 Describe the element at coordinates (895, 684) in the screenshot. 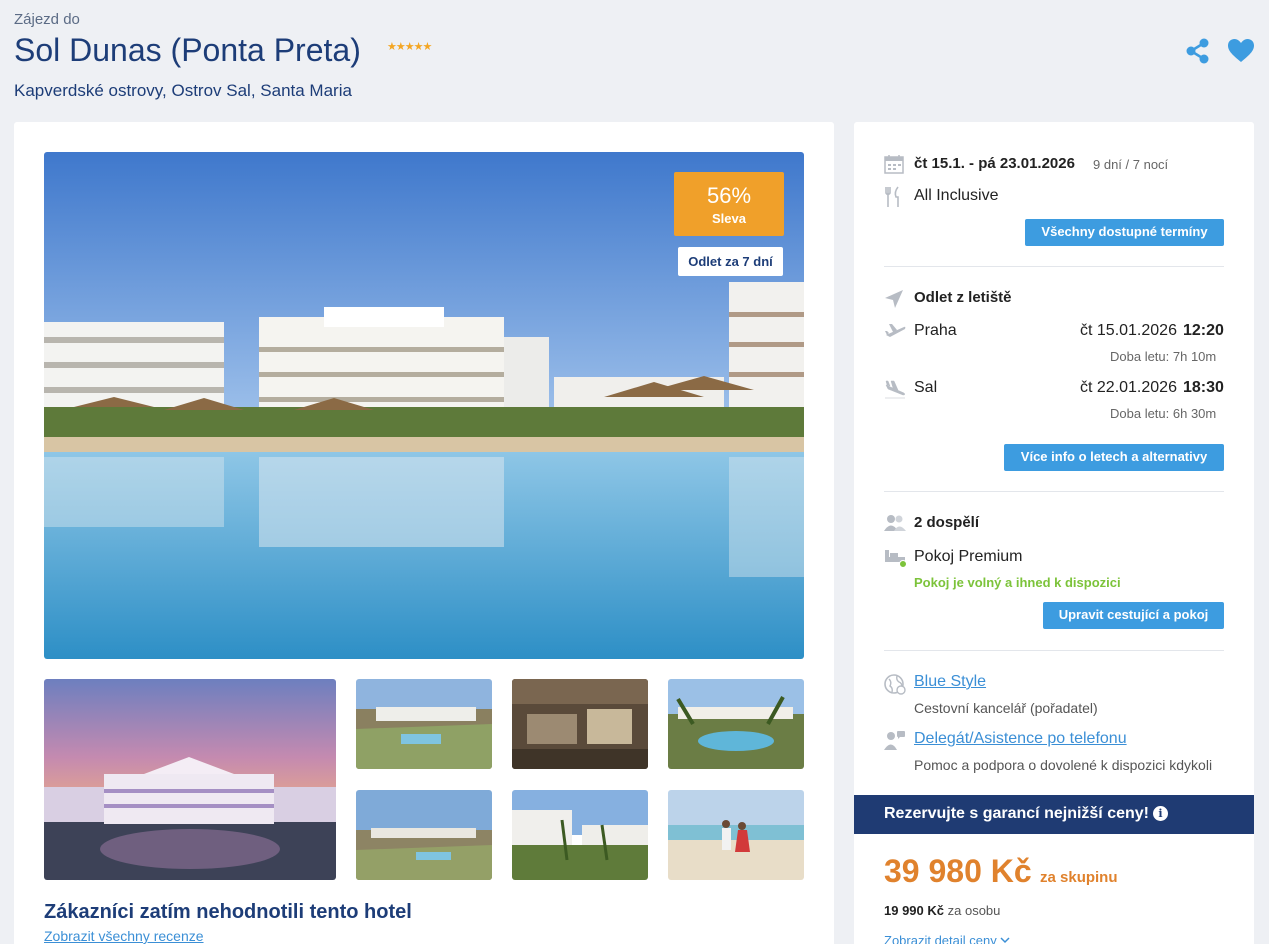

I see `globe-icon` at that location.